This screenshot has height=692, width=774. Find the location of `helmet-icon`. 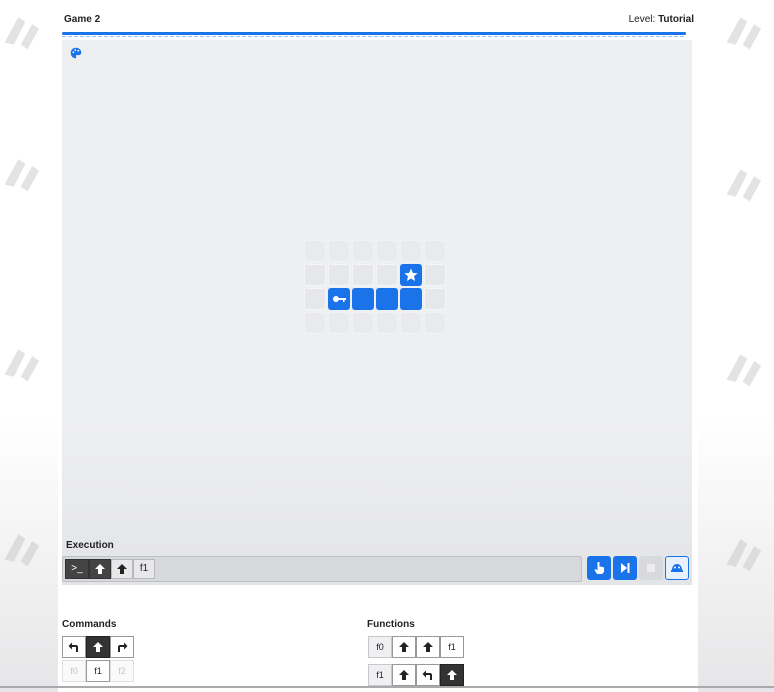

helmet-icon is located at coordinates (677, 568).